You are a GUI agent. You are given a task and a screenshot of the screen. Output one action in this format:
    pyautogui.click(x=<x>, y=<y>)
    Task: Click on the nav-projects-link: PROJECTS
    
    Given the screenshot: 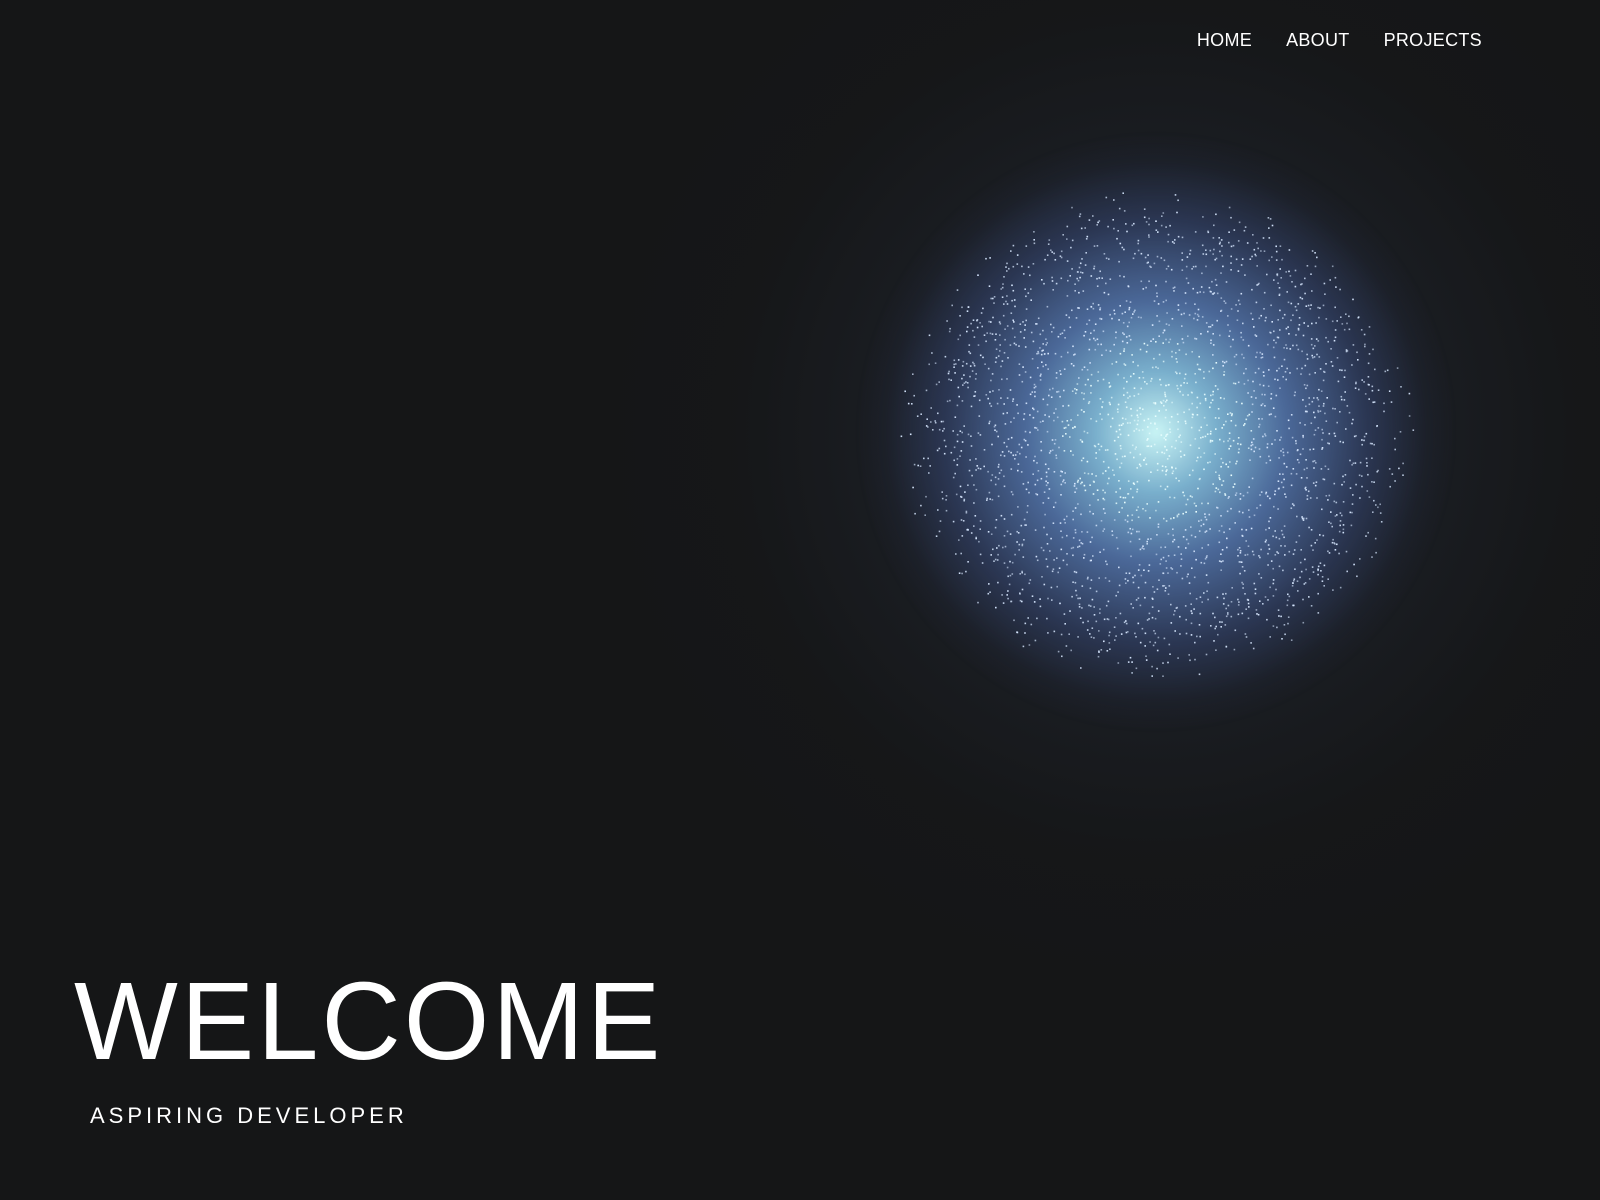 What is the action you would take?
    pyautogui.click(x=1433, y=40)
    